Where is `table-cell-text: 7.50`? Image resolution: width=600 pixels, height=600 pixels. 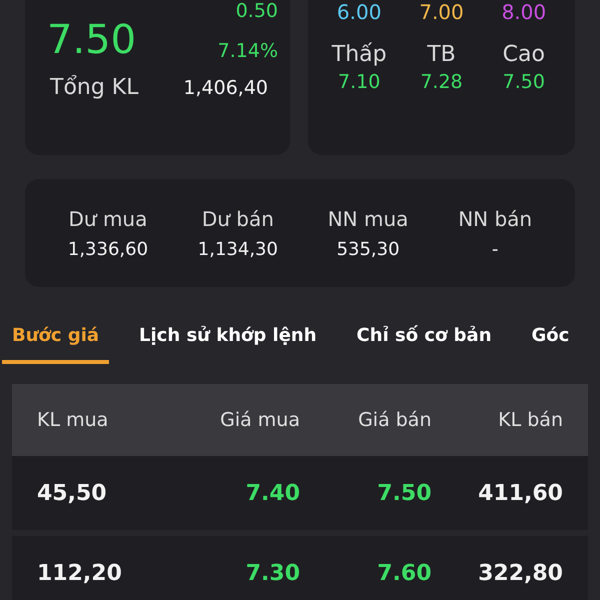
table-cell-text: 7.50 is located at coordinates (404, 493).